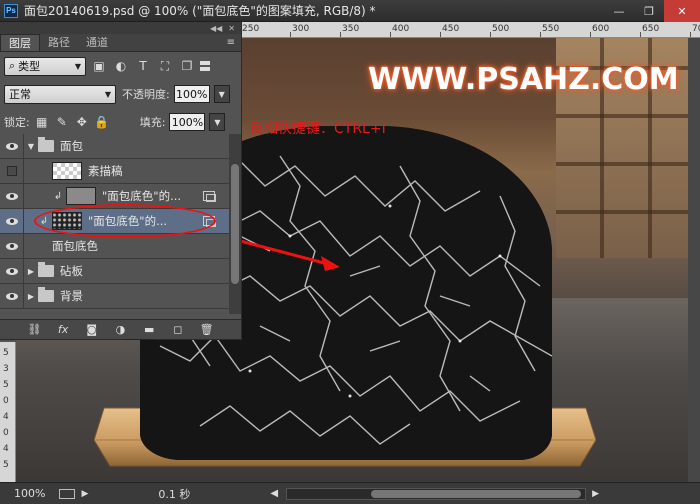 This screenshot has width=700, height=504. I want to click on filter-row: ⌕ 类型 ▼ ▣ ◐ T ⛶ ❐, so click(120, 66).